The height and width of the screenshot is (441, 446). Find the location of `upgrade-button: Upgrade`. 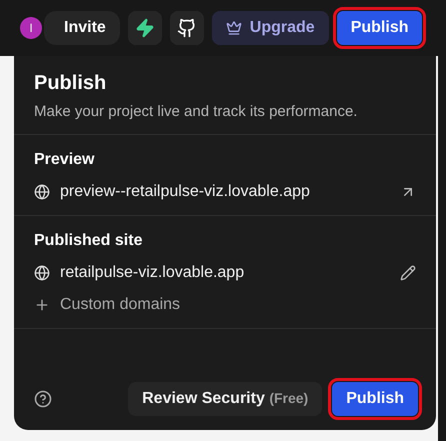

upgrade-button: Upgrade is located at coordinates (270, 28).